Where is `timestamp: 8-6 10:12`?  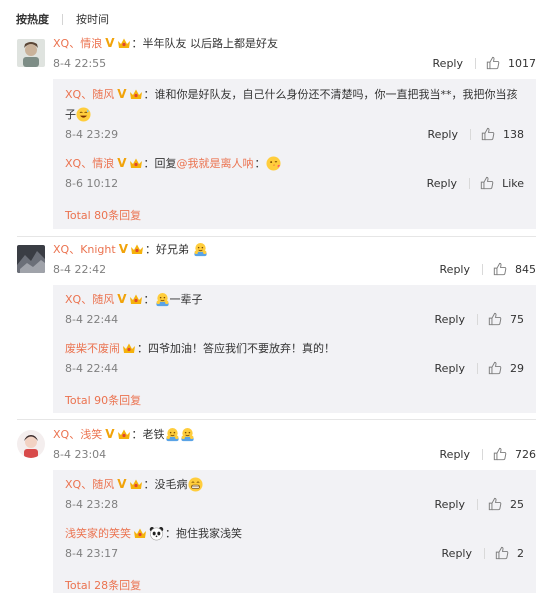 timestamp: 8-6 10:12 is located at coordinates (92, 183).